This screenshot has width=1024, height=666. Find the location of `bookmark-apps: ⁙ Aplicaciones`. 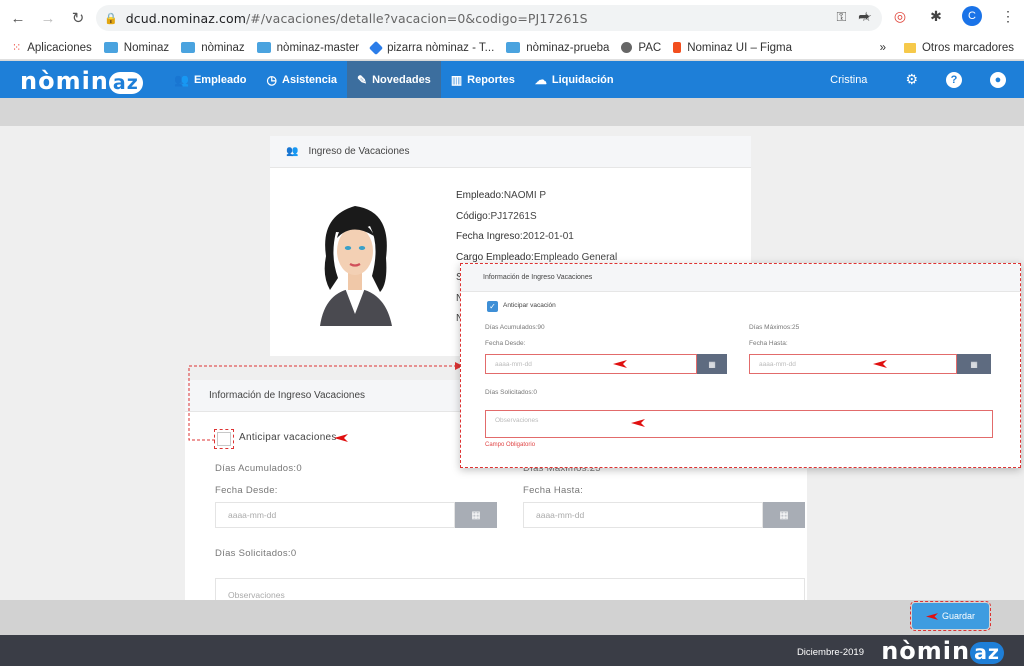

bookmark-apps: ⁙ Aplicaciones is located at coordinates (52, 48).